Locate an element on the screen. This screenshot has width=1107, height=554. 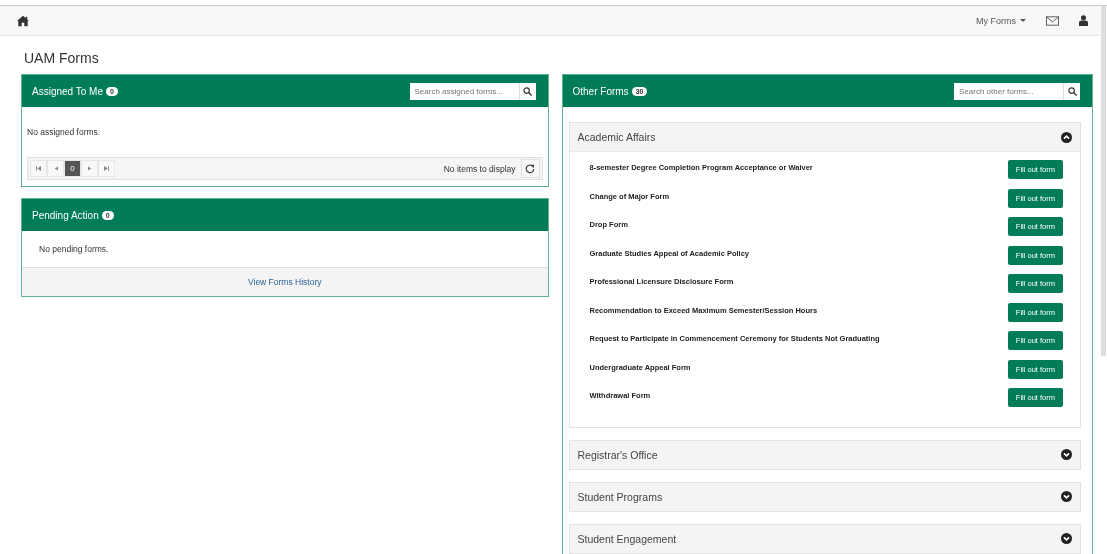
my-forms-menu: My Forms is located at coordinates (1001, 20).